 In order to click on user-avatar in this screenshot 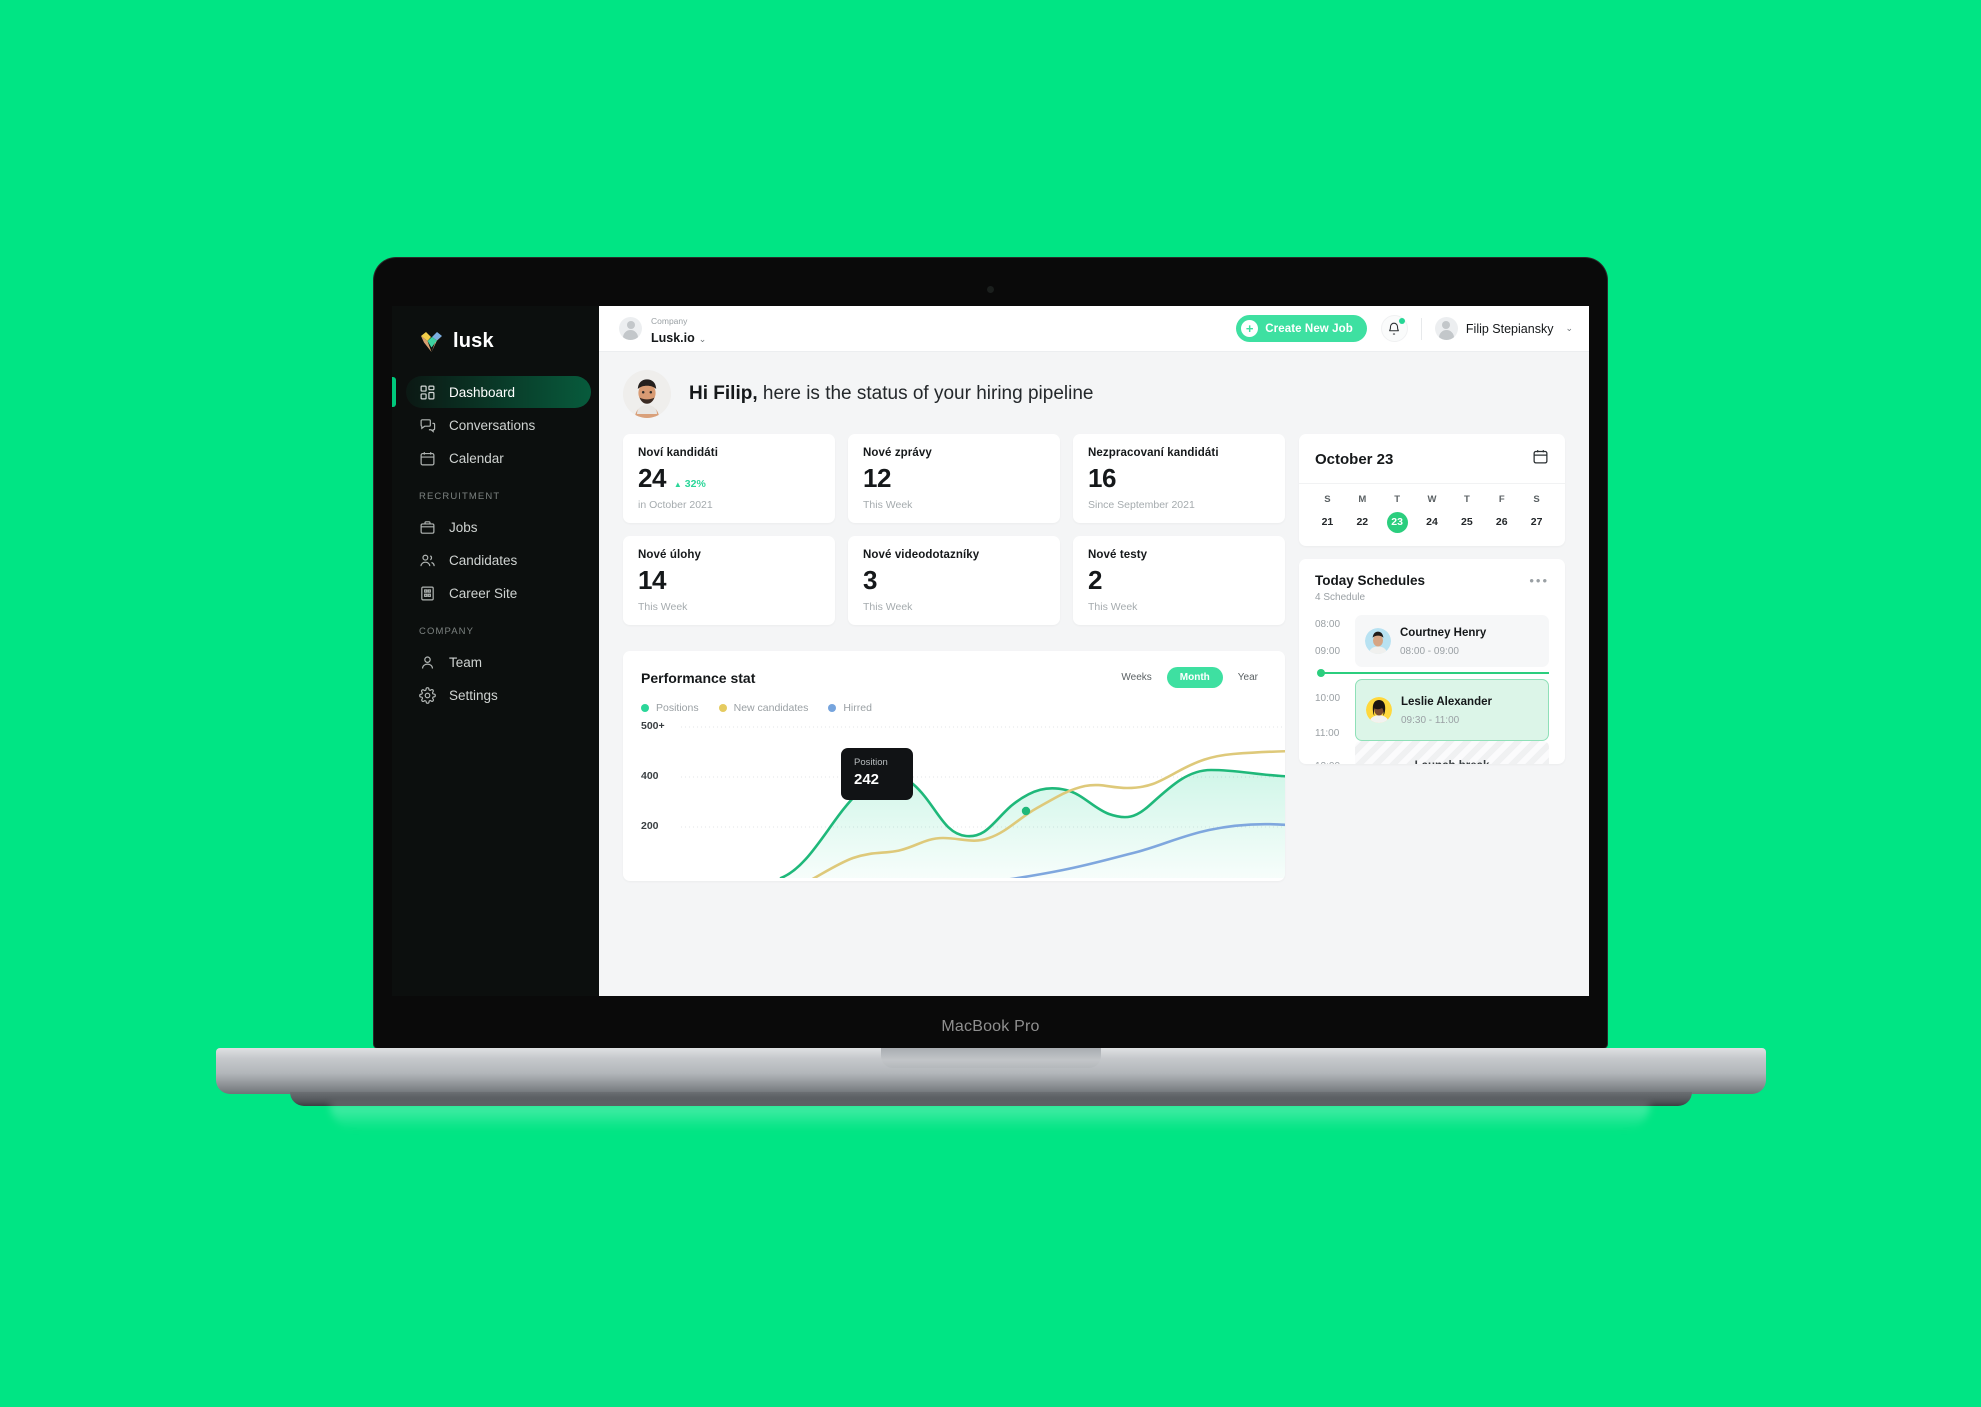, I will do `click(1446, 328)`.